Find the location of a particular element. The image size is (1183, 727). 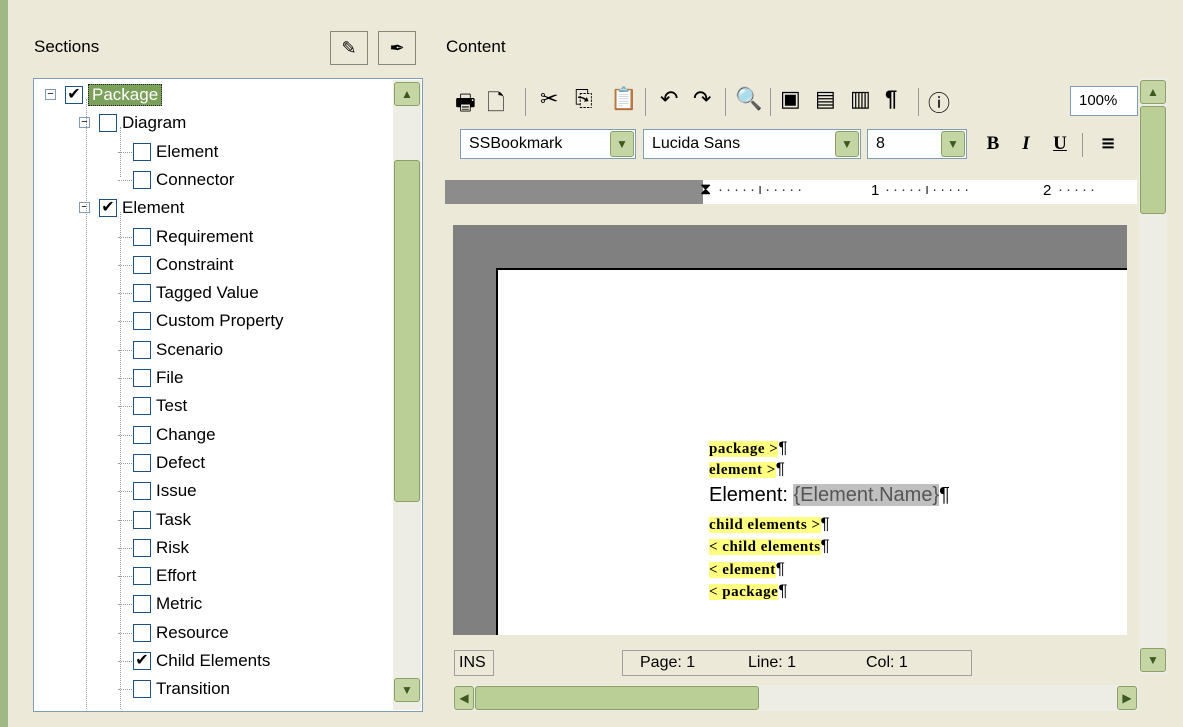

tree-item: Defect is located at coordinates (169, 463).